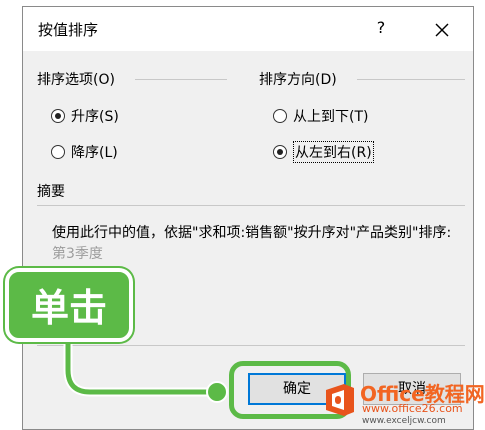 The height and width of the screenshot is (430, 485). I want to click on watermark-url: www.office26.com, so click(412, 408).